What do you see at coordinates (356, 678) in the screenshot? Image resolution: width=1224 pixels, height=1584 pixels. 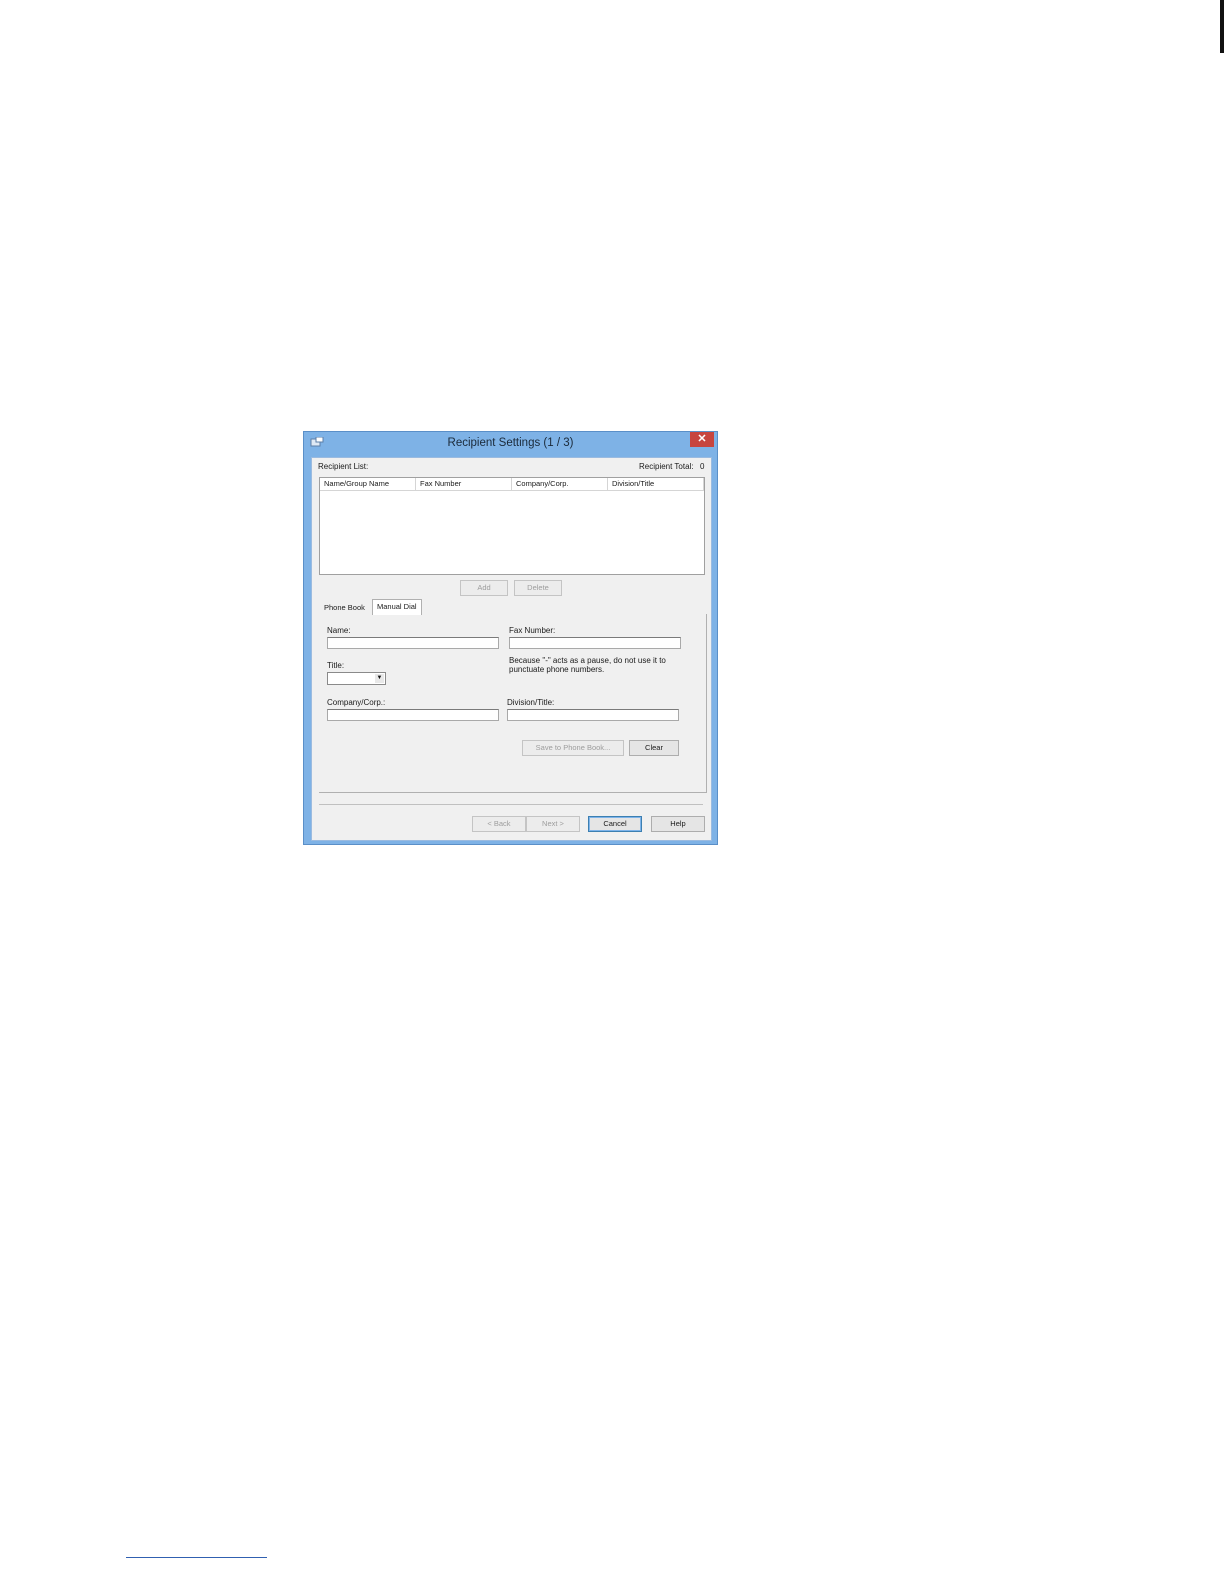 I see `title-select: ▼` at bounding box center [356, 678].